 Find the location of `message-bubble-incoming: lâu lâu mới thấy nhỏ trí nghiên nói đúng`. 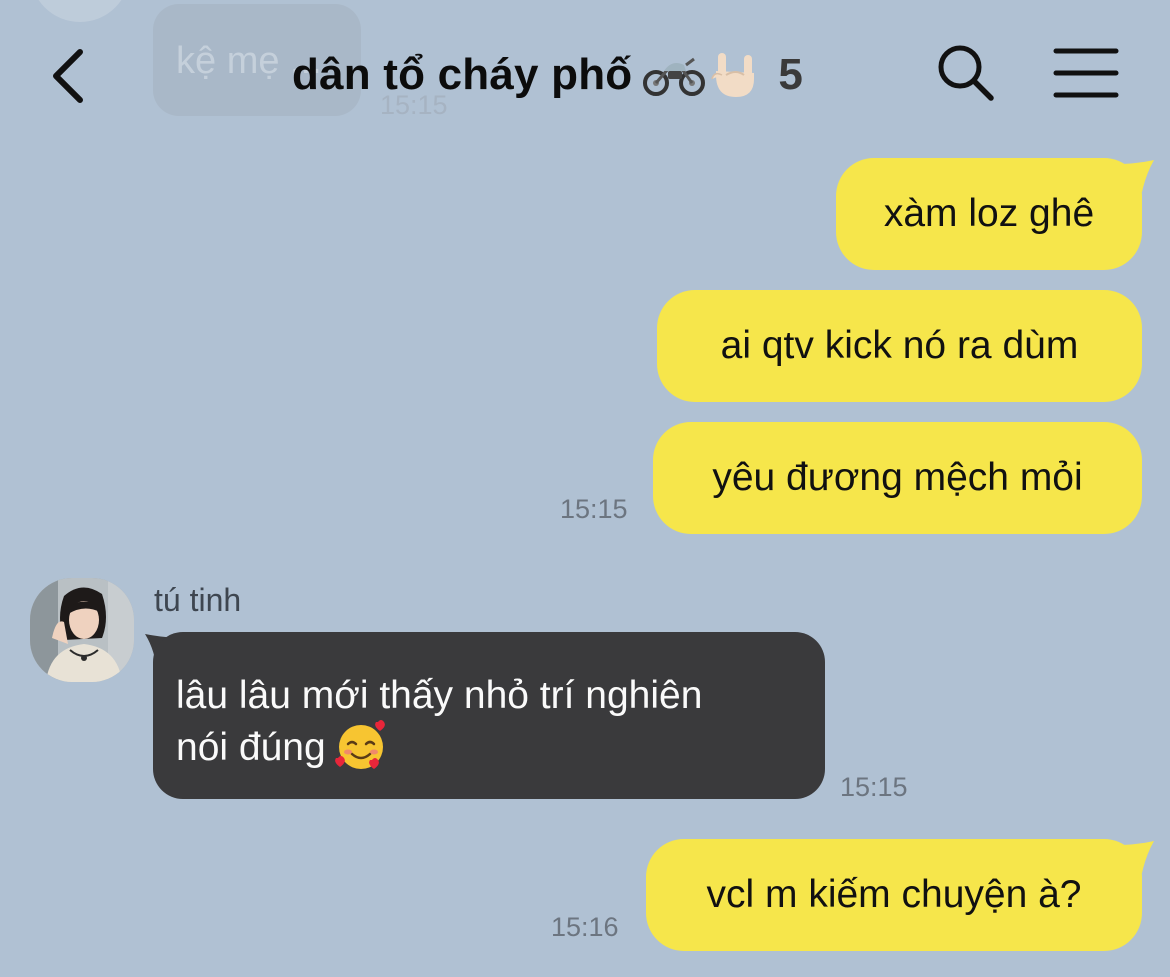

message-bubble-incoming: lâu lâu mới thấy nhỏ trí nghiên nói đúng is located at coordinates (489, 715).